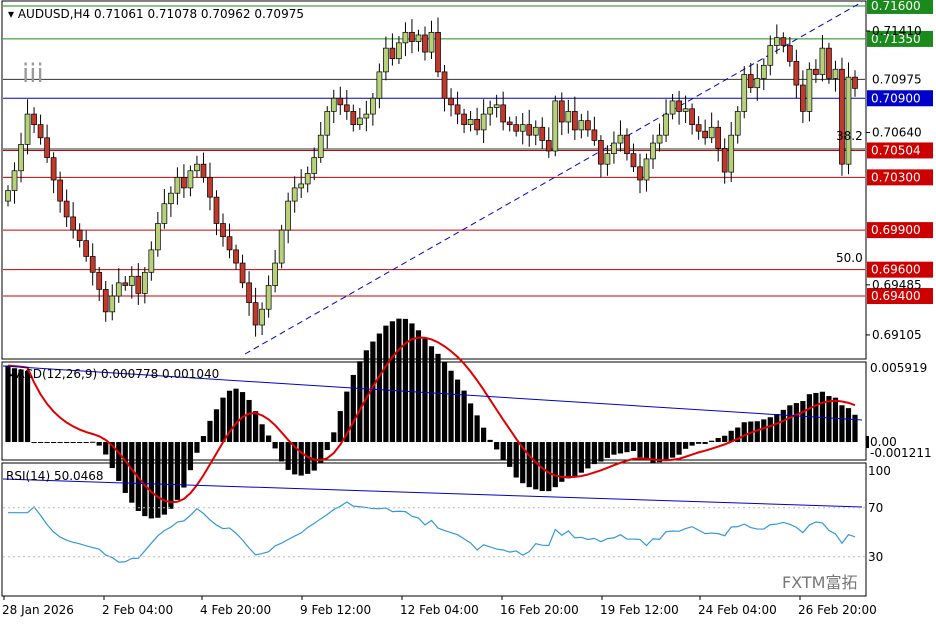 The height and width of the screenshot is (624, 936). What do you see at coordinates (875, 557) in the screenshot?
I see `rsi-tick-label: 30` at bounding box center [875, 557].